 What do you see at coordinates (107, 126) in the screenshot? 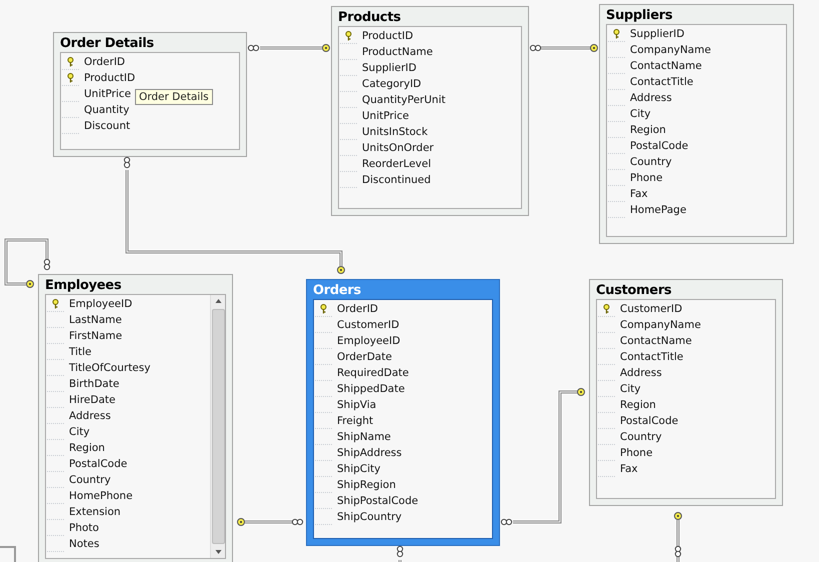
I see `column-name: Discount` at bounding box center [107, 126].